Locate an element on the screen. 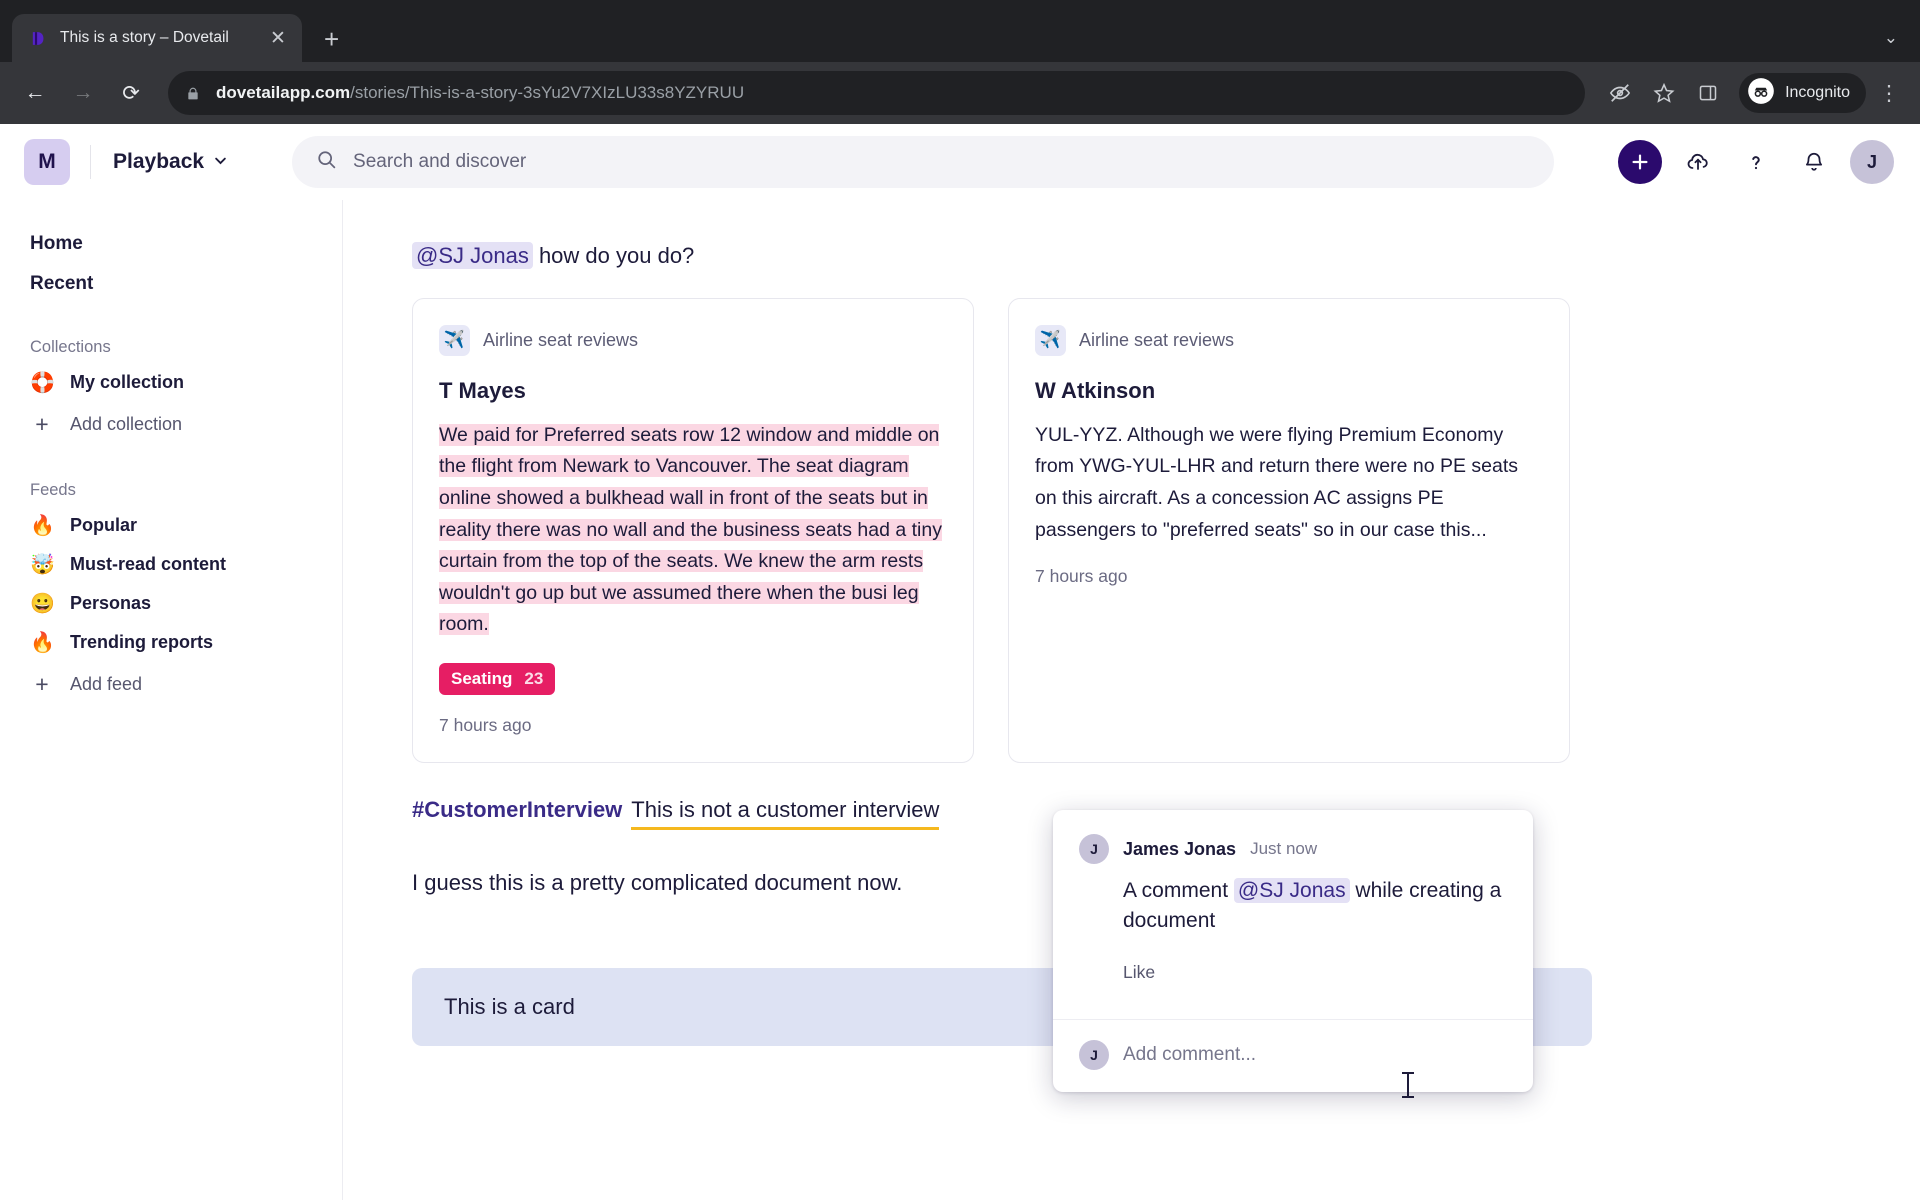 Image resolution: width=1920 pixels, height=1200 pixels. lifebuoy-emoji-icon: 🛟 is located at coordinates (42, 382).